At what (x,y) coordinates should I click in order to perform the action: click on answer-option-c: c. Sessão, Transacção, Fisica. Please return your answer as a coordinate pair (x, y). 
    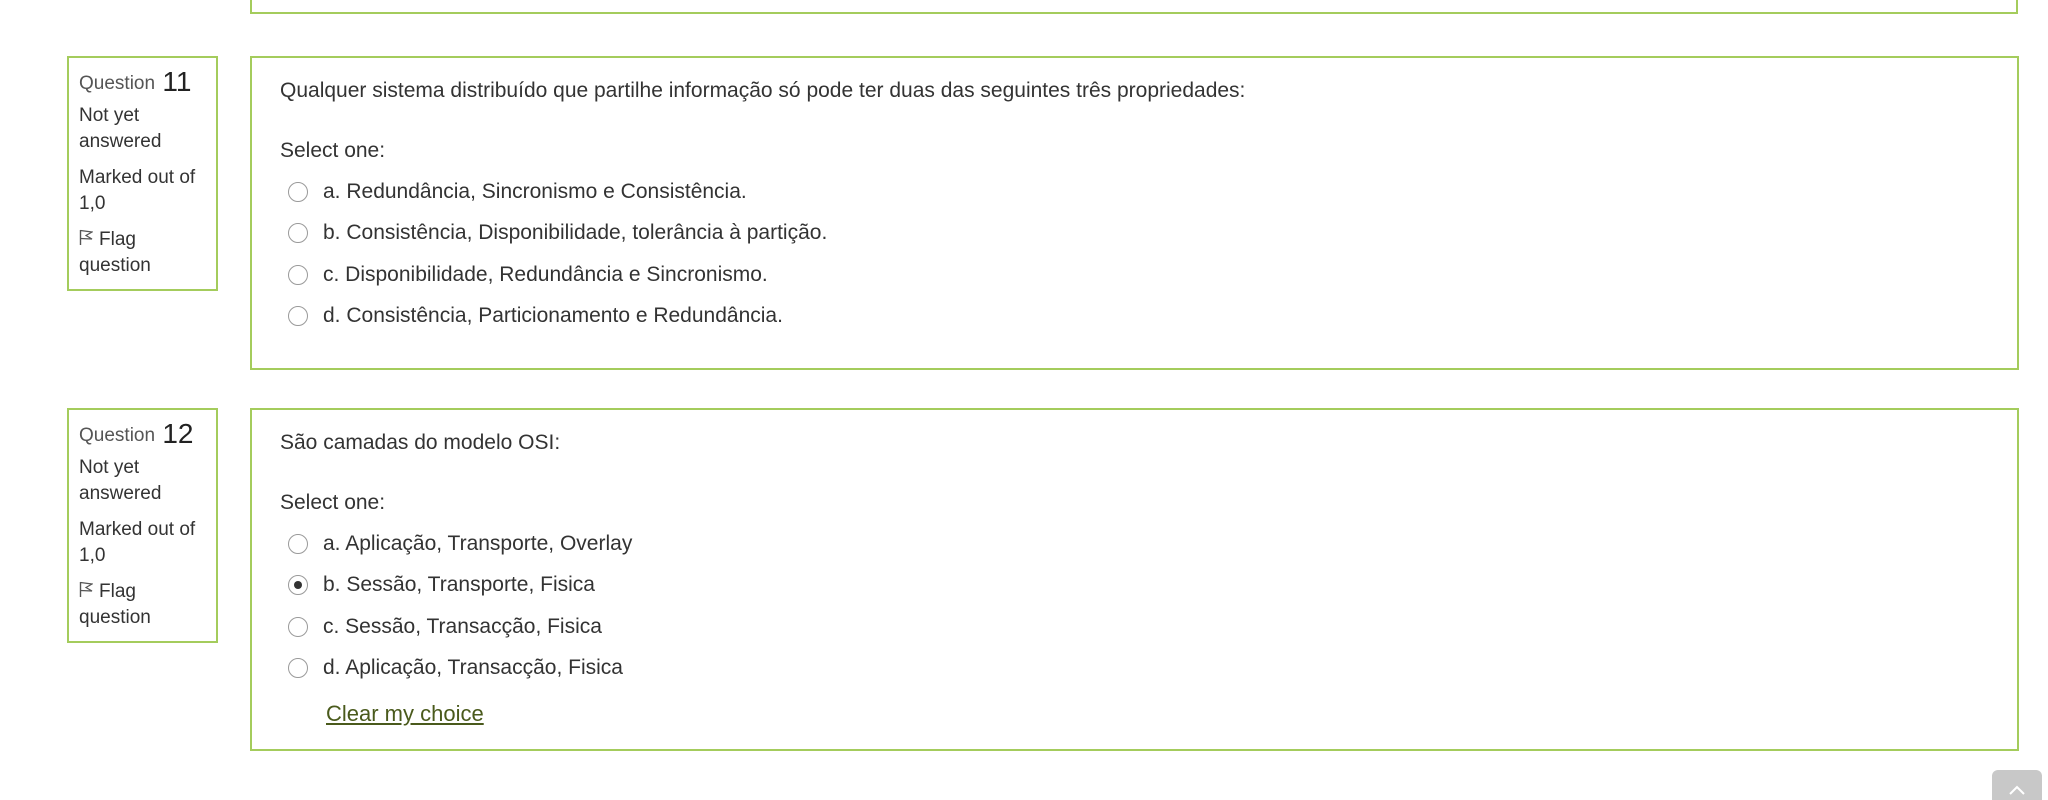
    Looking at the image, I should click on (1138, 627).